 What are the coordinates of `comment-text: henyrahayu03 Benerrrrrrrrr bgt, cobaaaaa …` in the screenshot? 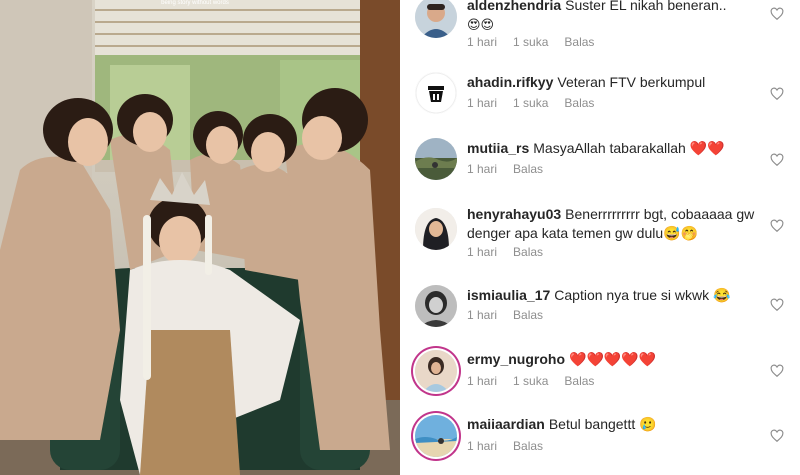 It's located at (614, 224).